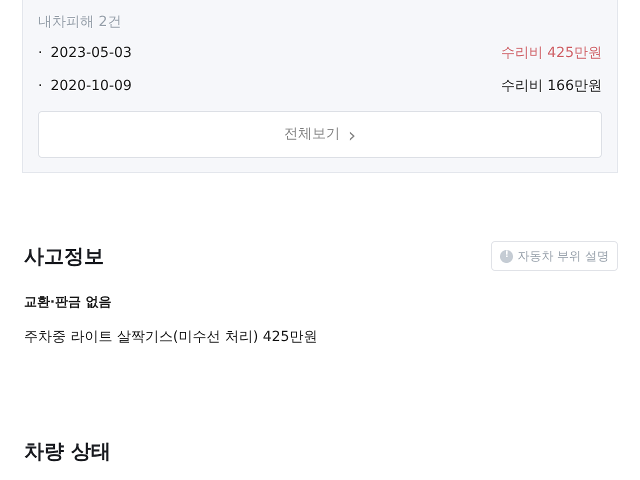 Image resolution: width=640 pixels, height=480 pixels. What do you see at coordinates (80, 22) in the screenshot?
I see `card-title: 내차피해 2건` at bounding box center [80, 22].